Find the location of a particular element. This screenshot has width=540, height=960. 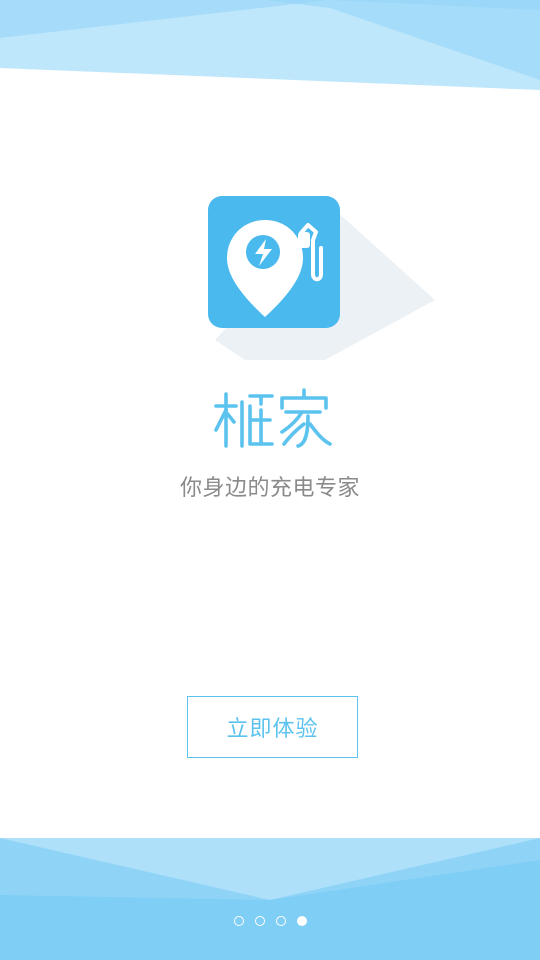

brand-logo is located at coordinates (273, 418).